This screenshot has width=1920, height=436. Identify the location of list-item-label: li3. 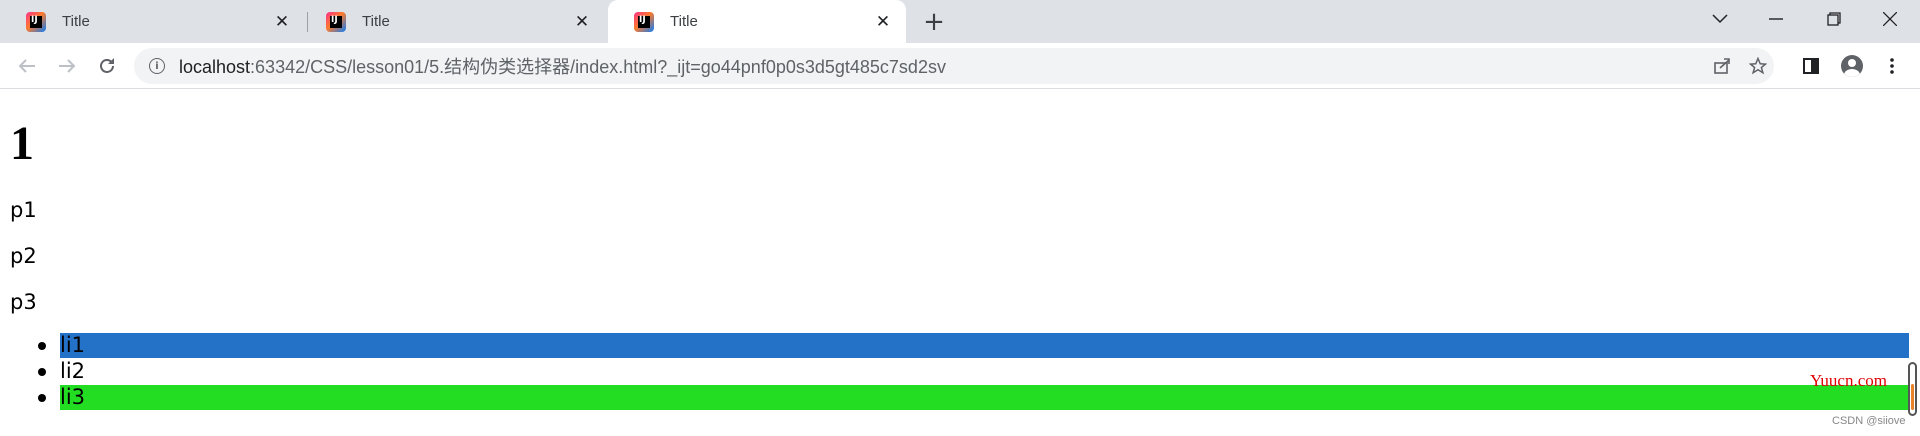
(984, 397).